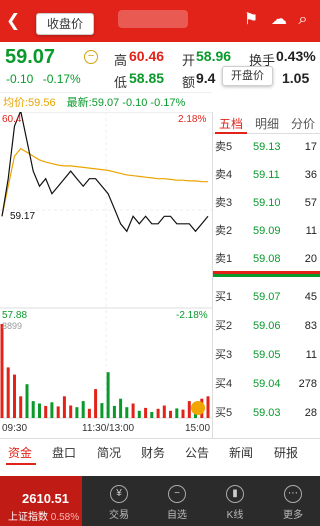  What do you see at coordinates (13, 20) in the screenshot?
I see `back-arrow-icon: ❮` at bounding box center [13, 20].